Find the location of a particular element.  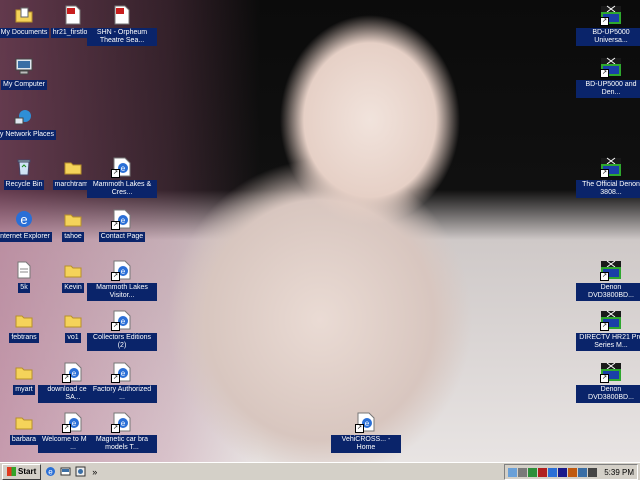

taskbar: Start e » 5:39 PM is located at coordinates (320, 471).